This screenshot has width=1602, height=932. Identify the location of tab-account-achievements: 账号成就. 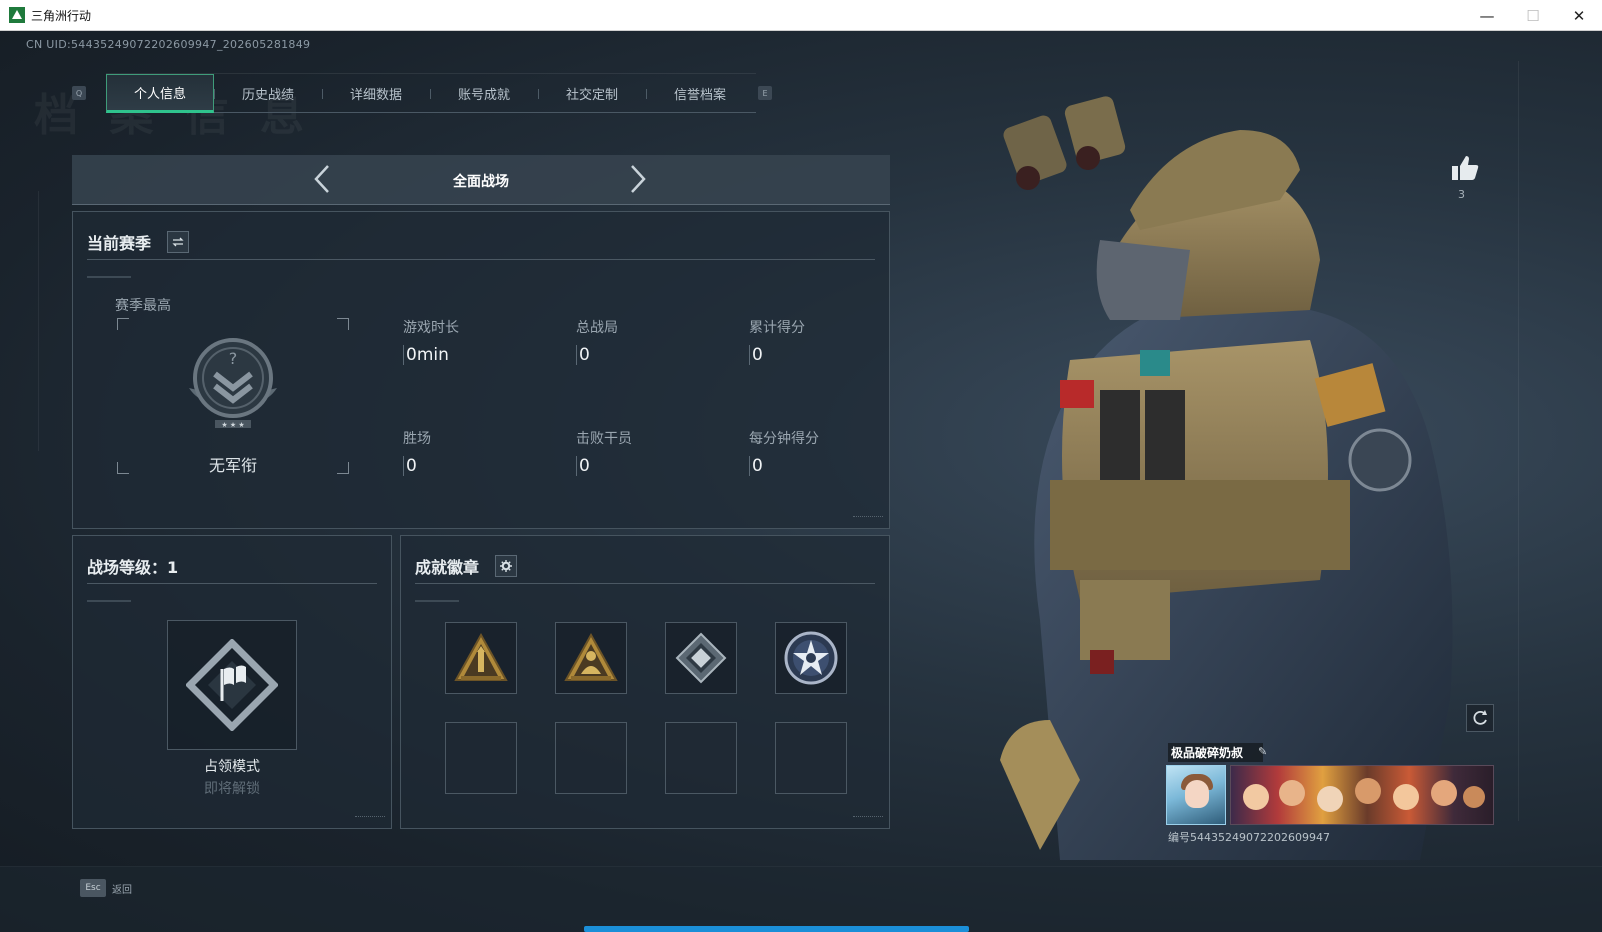
(484, 93).